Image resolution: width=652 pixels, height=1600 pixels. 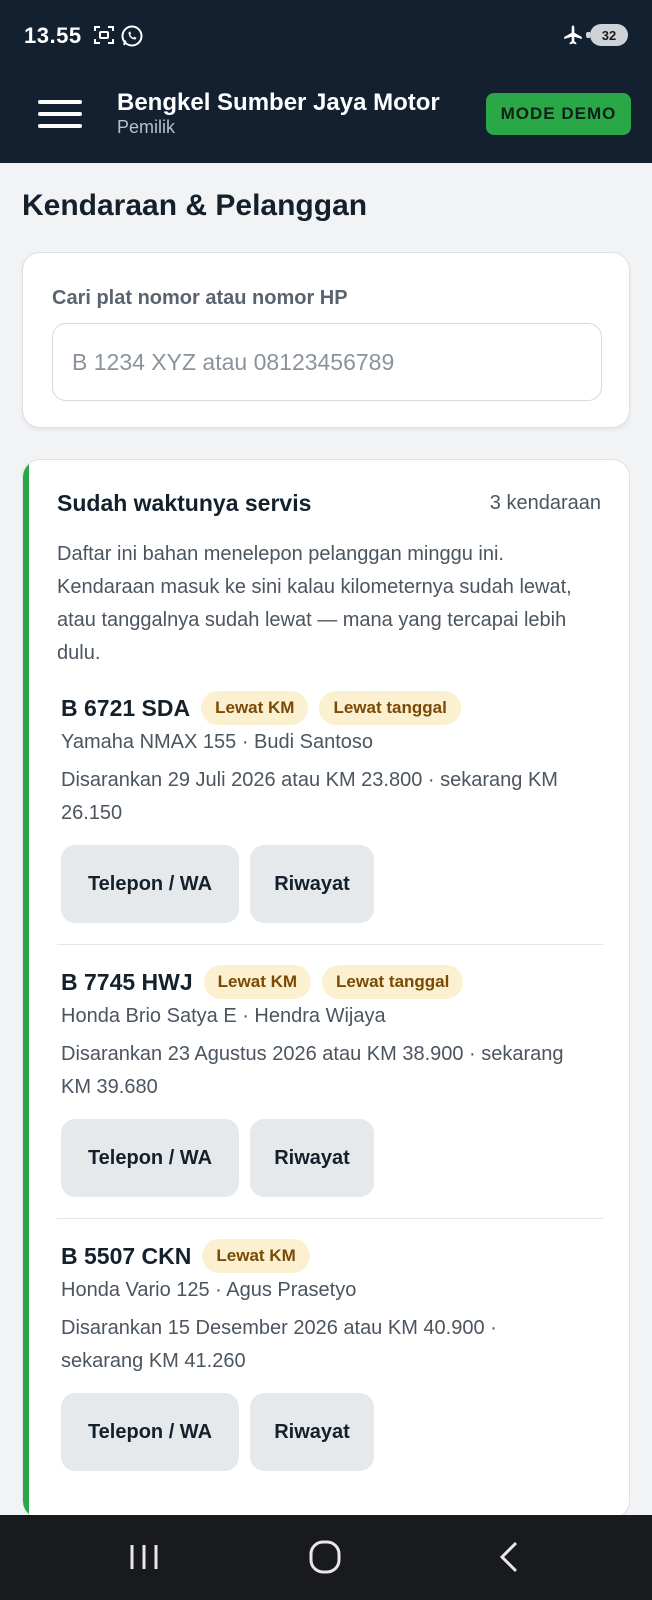 I want to click on vehicle-count: 3 kendaraan, so click(x=545, y=503).